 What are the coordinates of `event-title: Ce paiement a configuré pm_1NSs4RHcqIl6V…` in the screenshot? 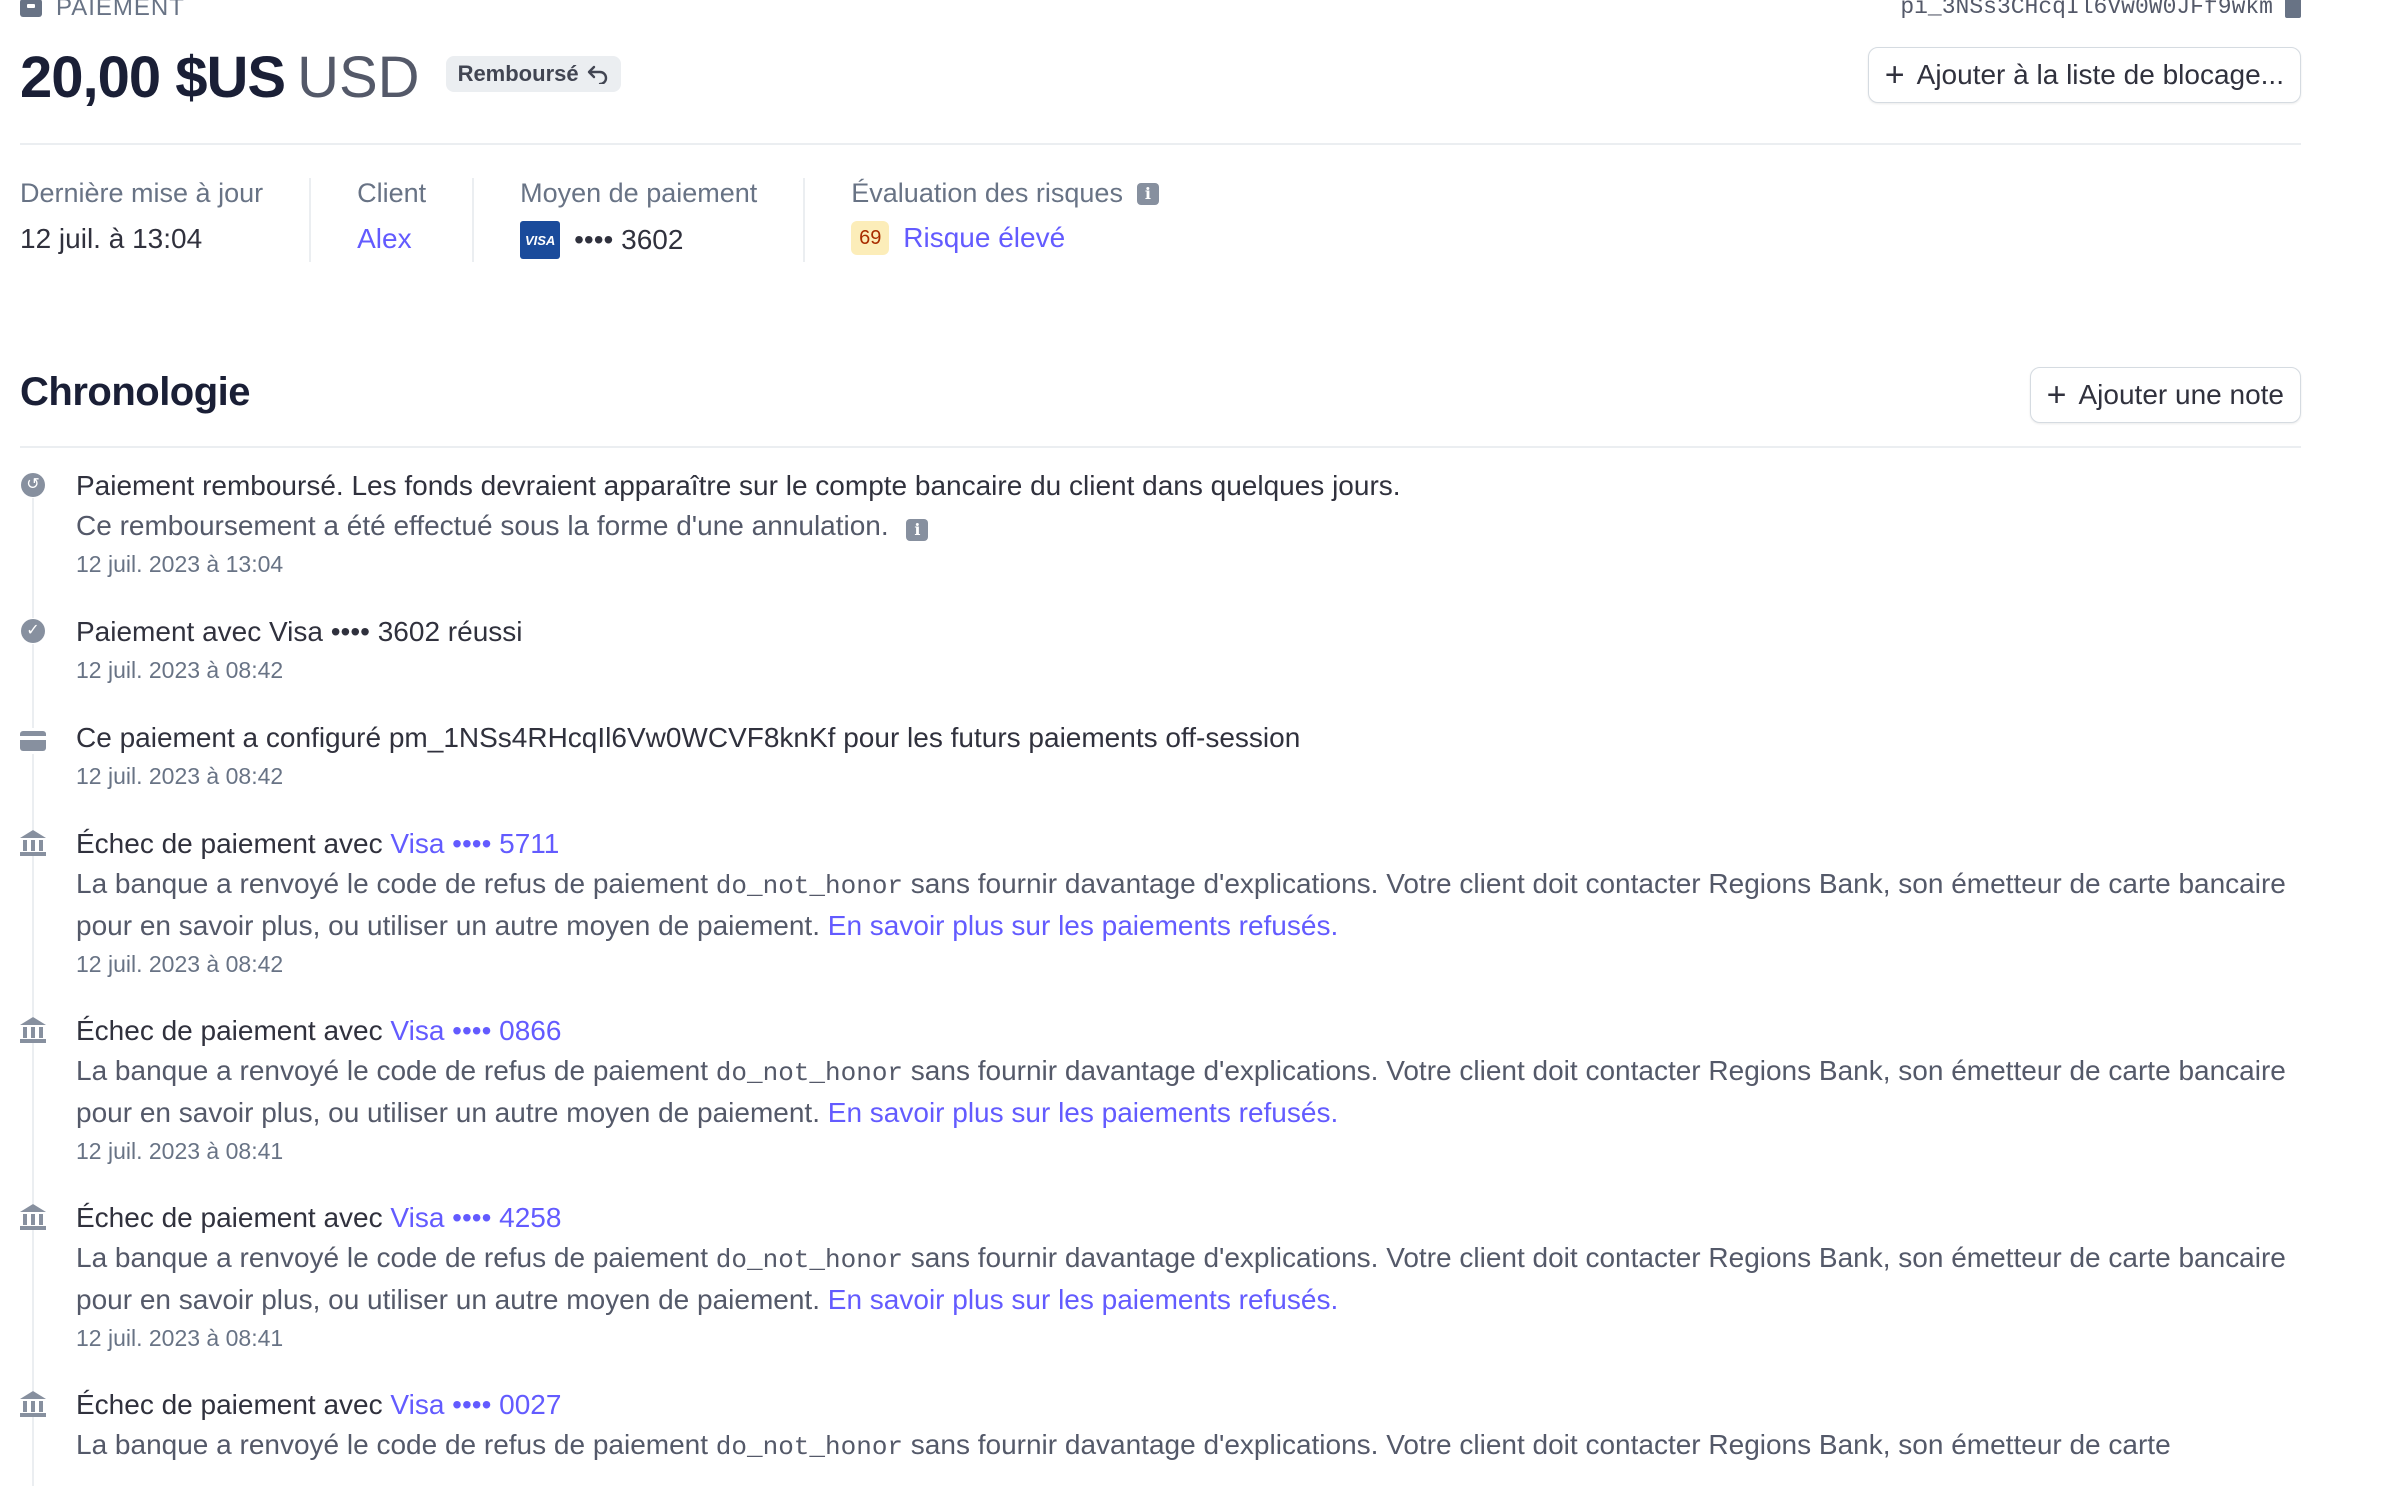 It's located at (688, 737).